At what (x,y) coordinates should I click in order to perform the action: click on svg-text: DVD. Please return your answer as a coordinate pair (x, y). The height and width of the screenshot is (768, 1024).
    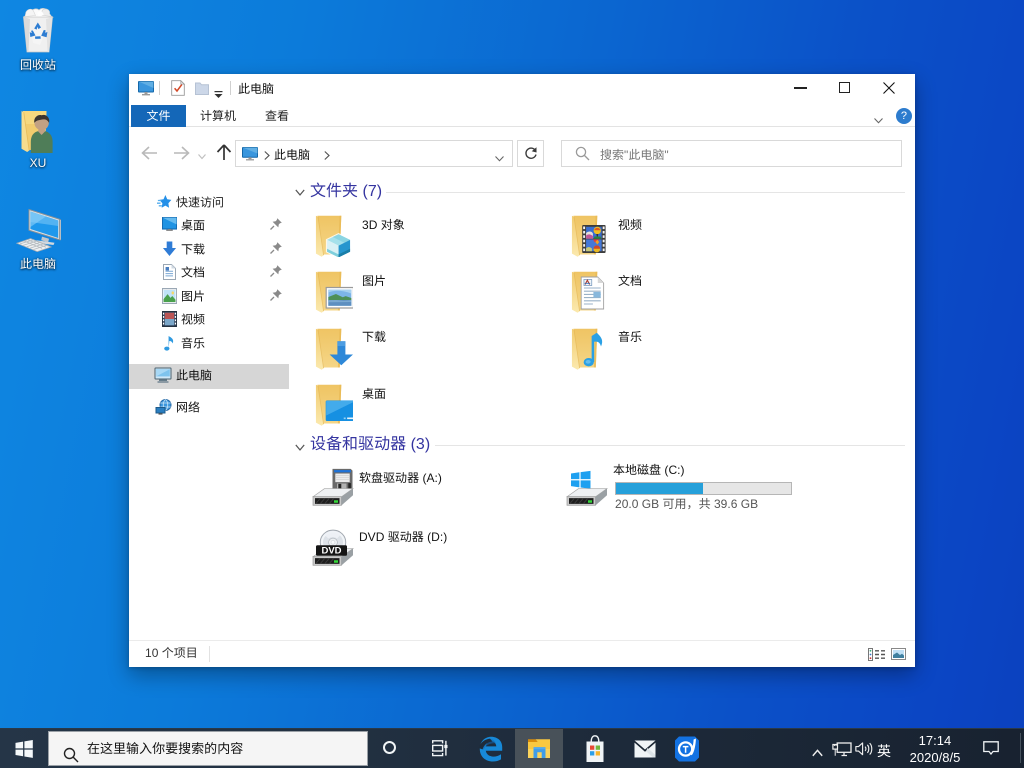
    Looking at the image, I should click on (331, 550).